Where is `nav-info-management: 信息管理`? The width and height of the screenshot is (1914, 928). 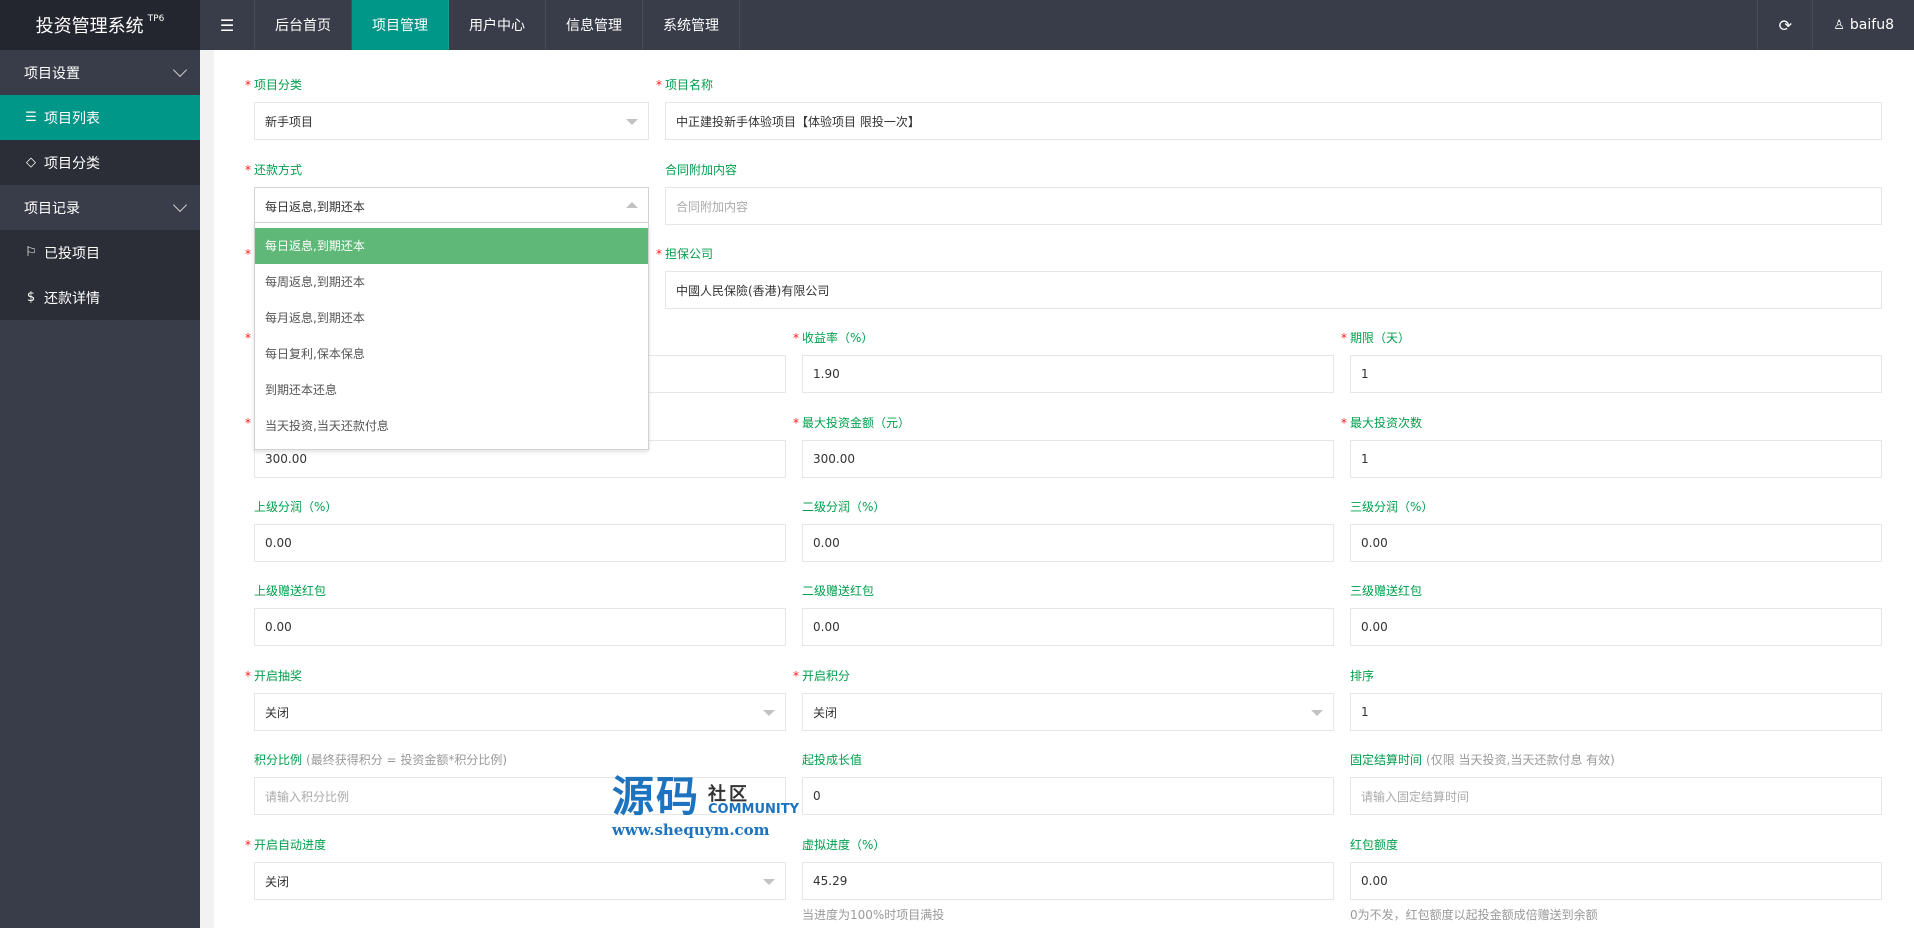
nav-info-management: 信息管理 is located at coordinates (594, 25).